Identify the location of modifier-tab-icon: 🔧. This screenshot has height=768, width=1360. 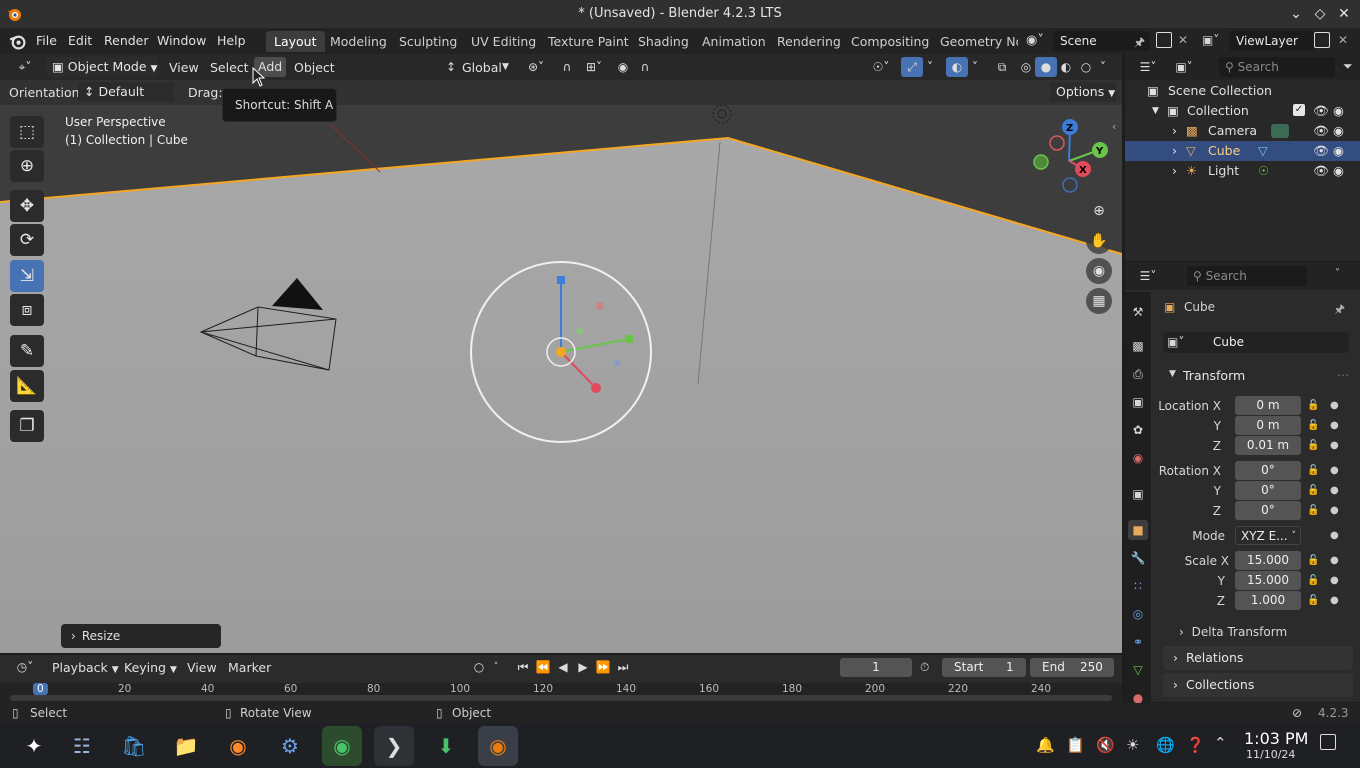
(1138, 558).